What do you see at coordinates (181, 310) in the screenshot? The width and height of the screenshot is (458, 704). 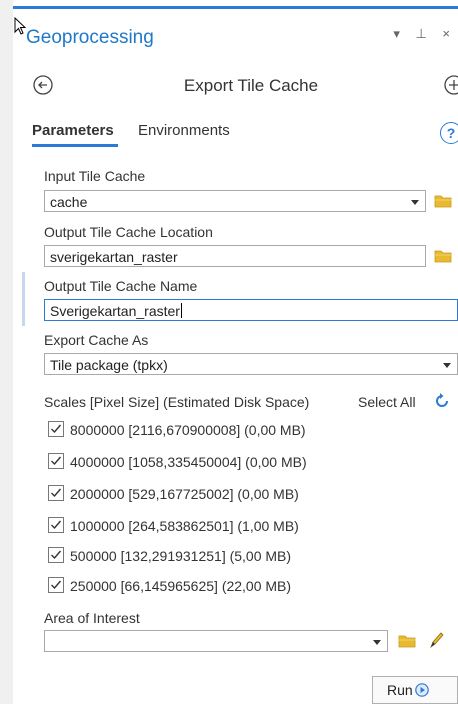 I see `text-caret` at bounding box center [181, 310].